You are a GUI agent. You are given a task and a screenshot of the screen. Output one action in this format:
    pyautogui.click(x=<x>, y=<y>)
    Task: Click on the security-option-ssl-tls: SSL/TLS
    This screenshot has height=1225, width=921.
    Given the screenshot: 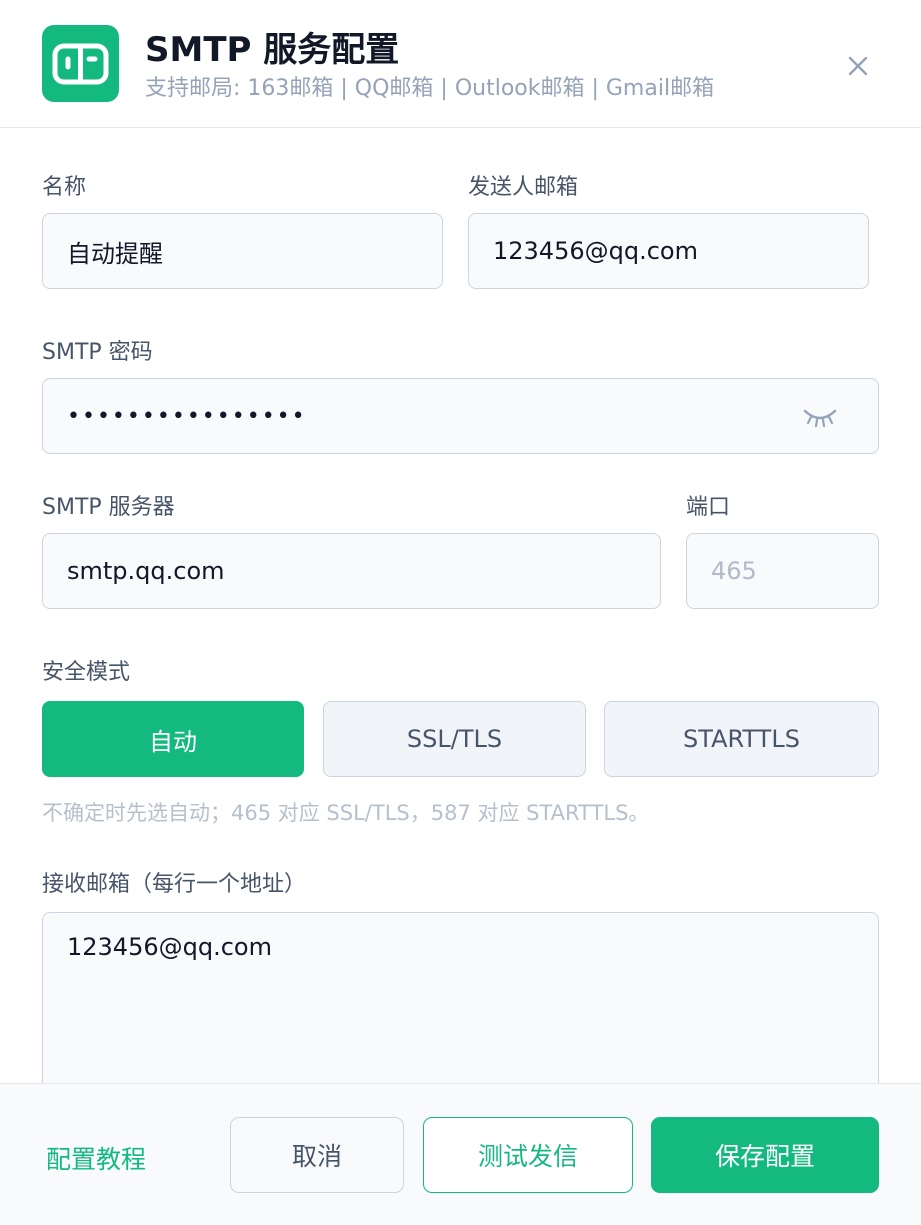 What is the action you would take?
    pyautogui.click(x=454, y=739)
    